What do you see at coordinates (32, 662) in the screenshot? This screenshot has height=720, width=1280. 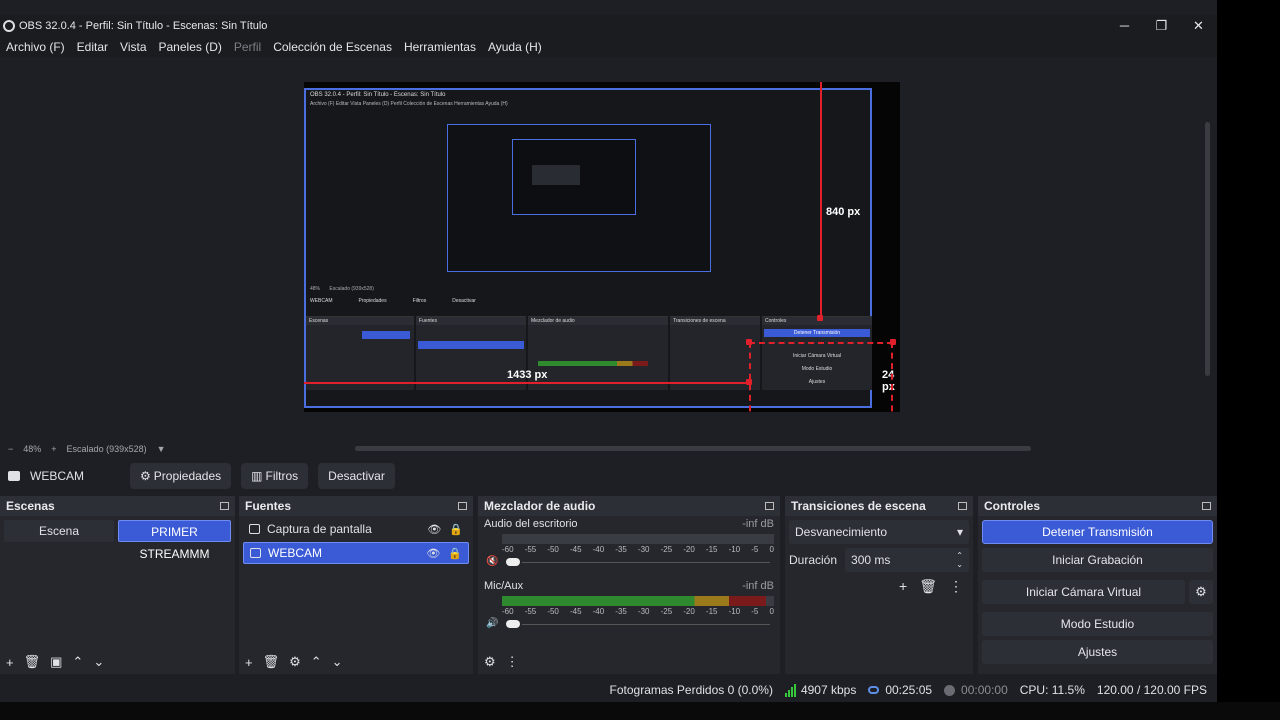 I see `remove-scene-icon: 🗑` at bounding box center [32, 662].